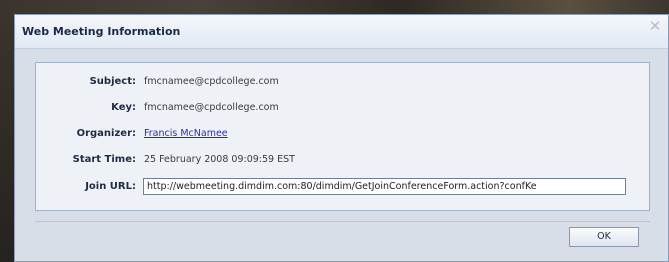  What do you see at coordinates (112, 81) in the screenshot?
I see `subject-label: Subject:` at bounding box center [112, 81].